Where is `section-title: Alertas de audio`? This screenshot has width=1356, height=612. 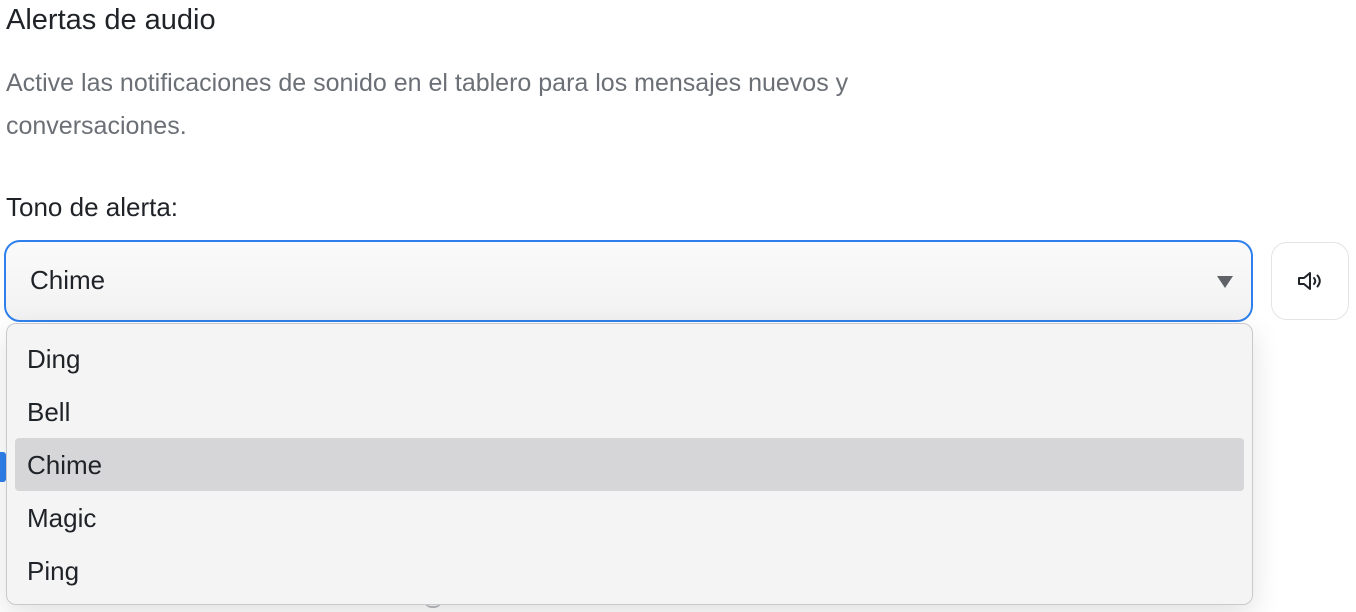
section-title: Alertas de audio is located at coordinates (111, 20).